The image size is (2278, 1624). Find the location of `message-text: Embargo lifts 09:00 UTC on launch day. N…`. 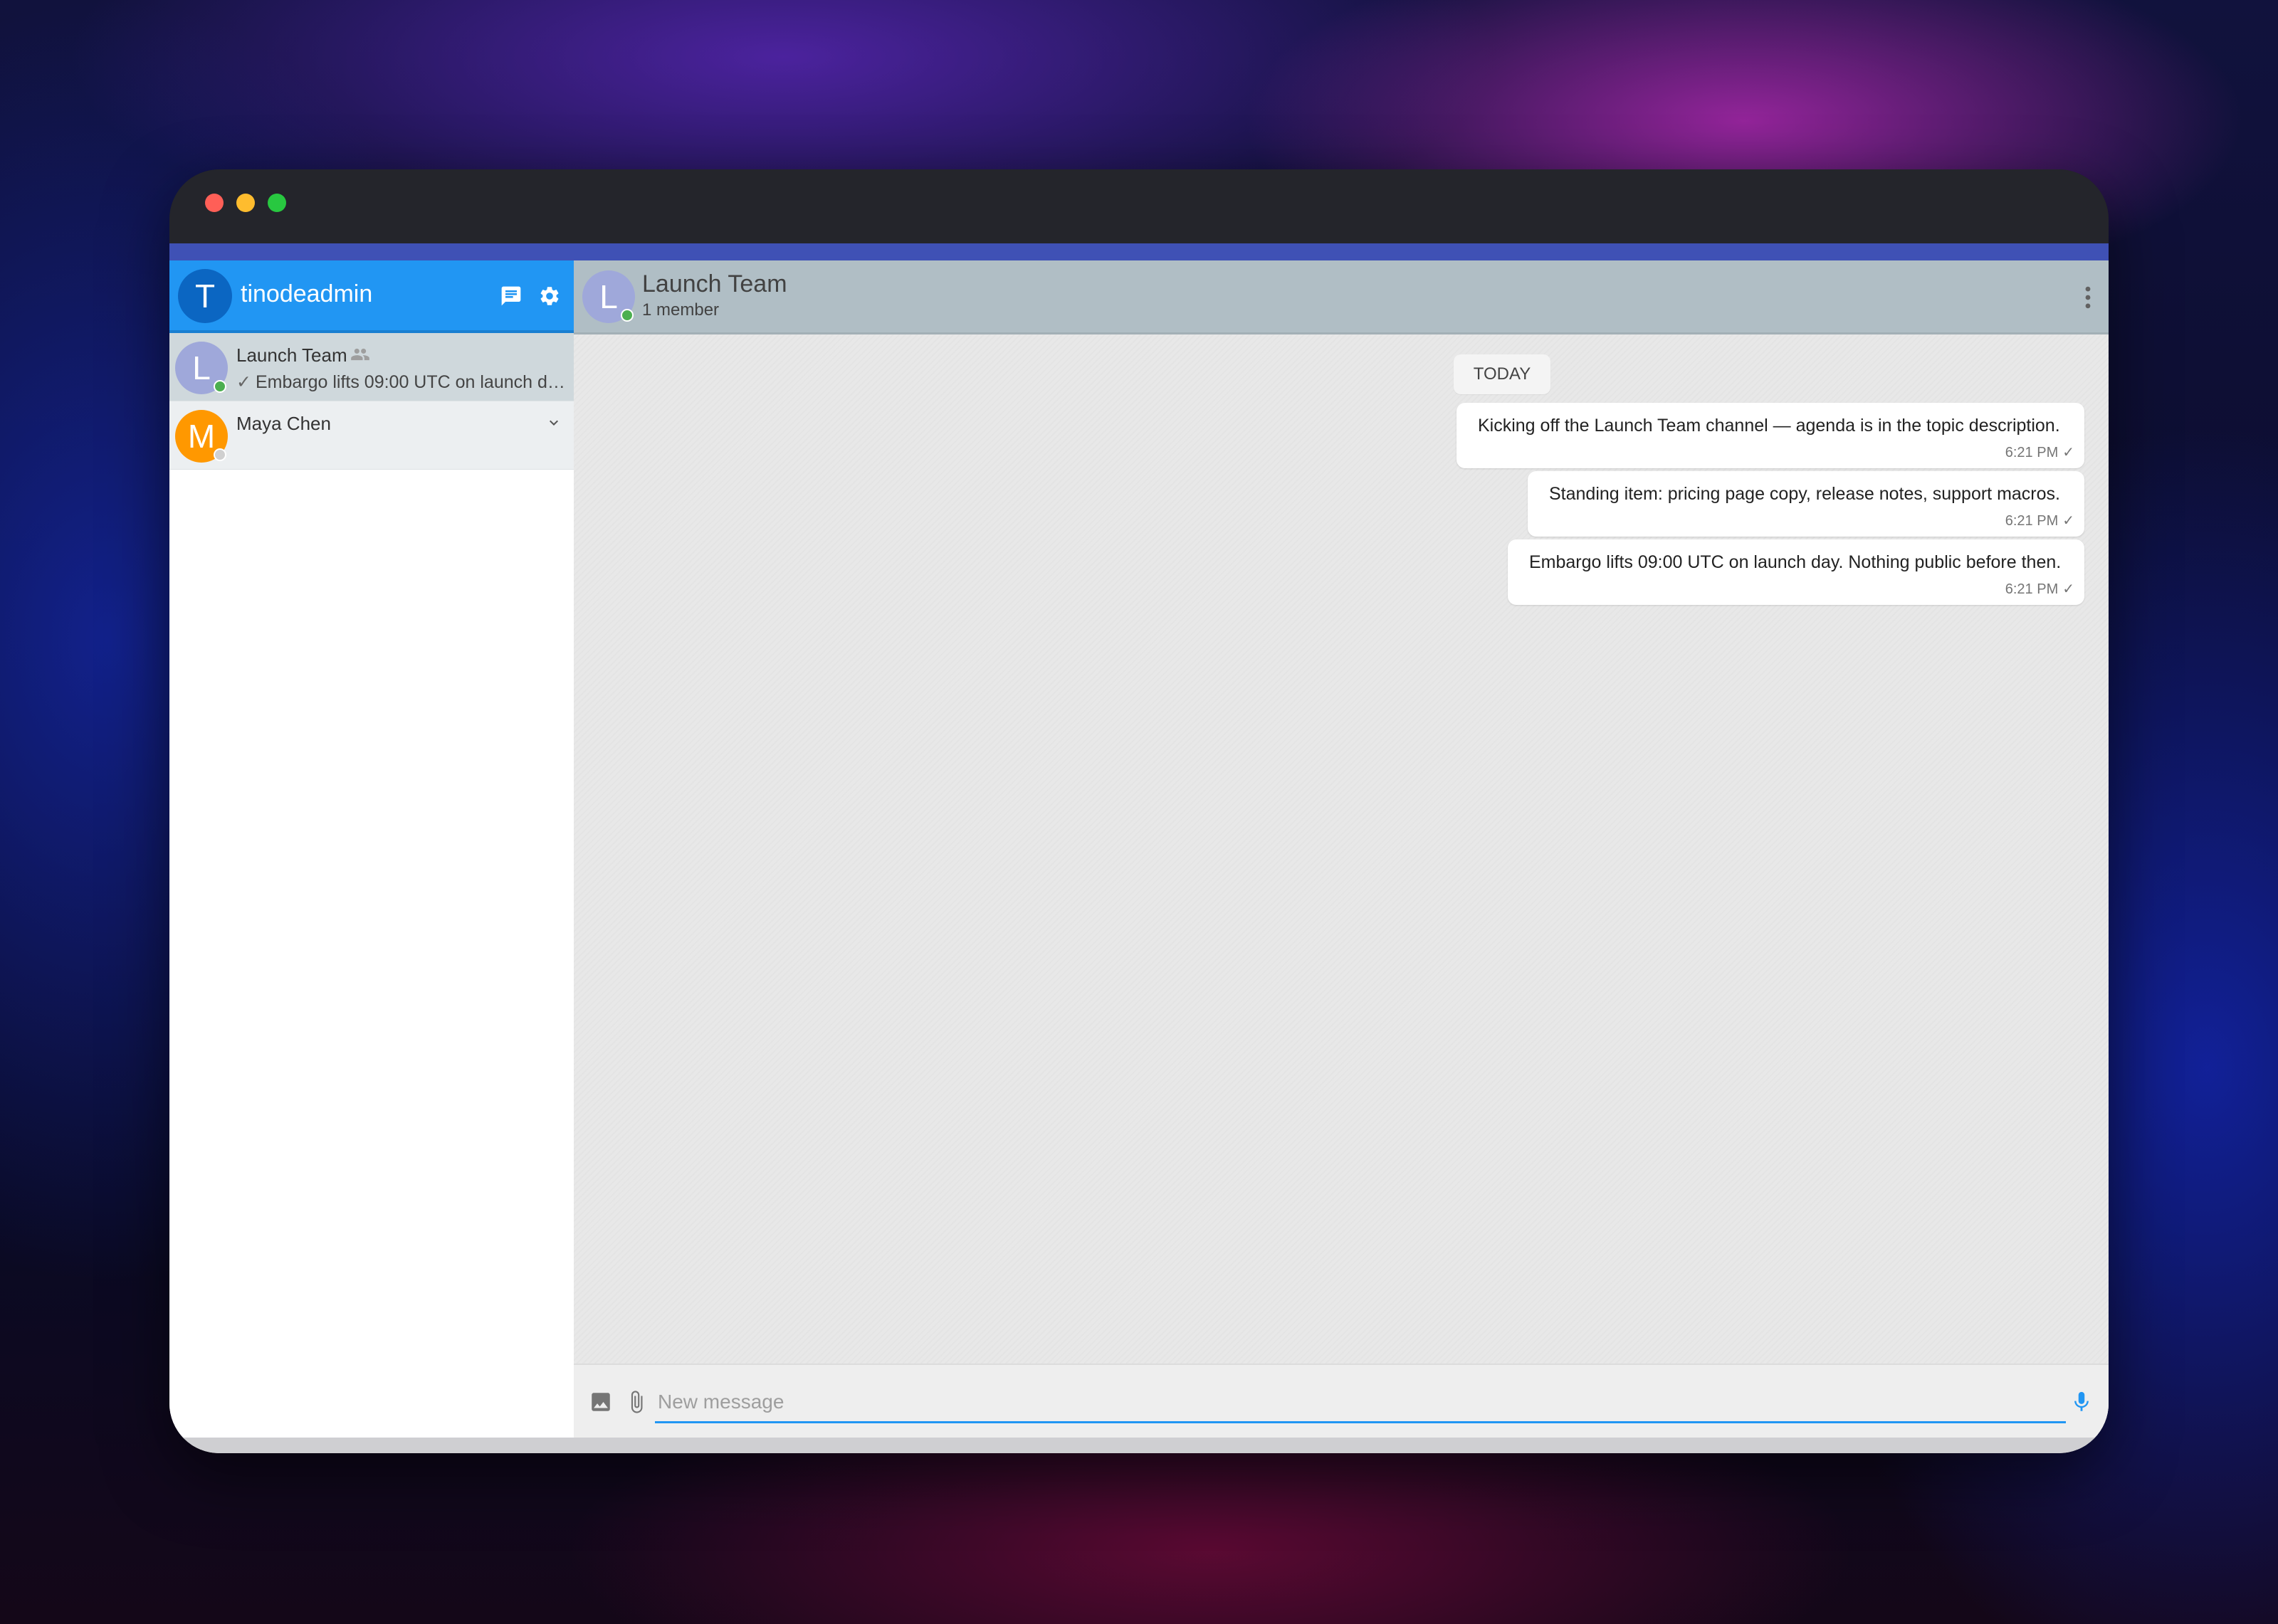

message-text: Embargo lifts 09:00 UTC on launch day. N… is located at coordinates (1796, 562).